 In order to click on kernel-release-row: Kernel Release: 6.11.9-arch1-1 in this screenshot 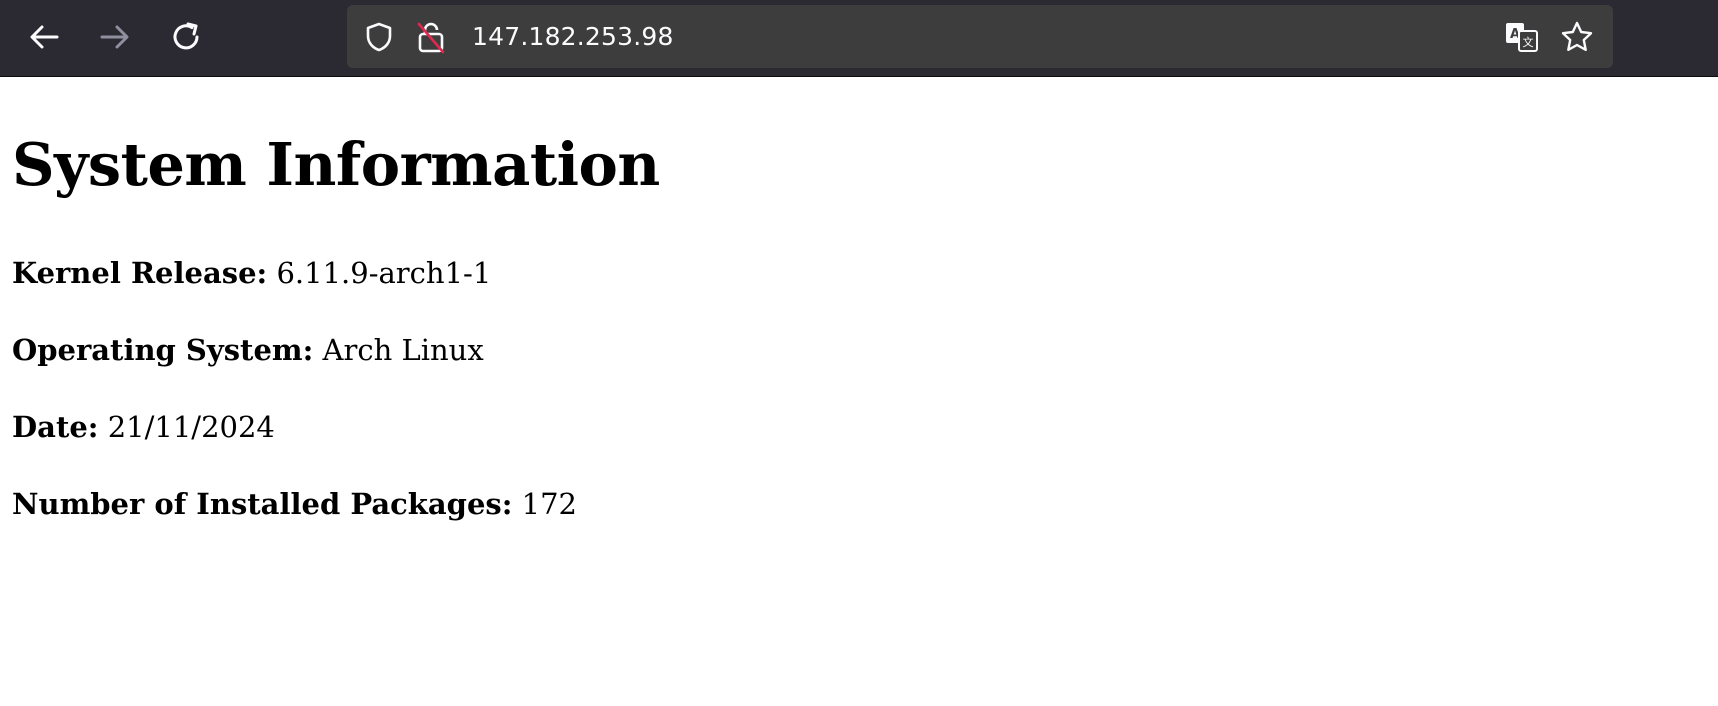, I will do `click(251, 273)`.